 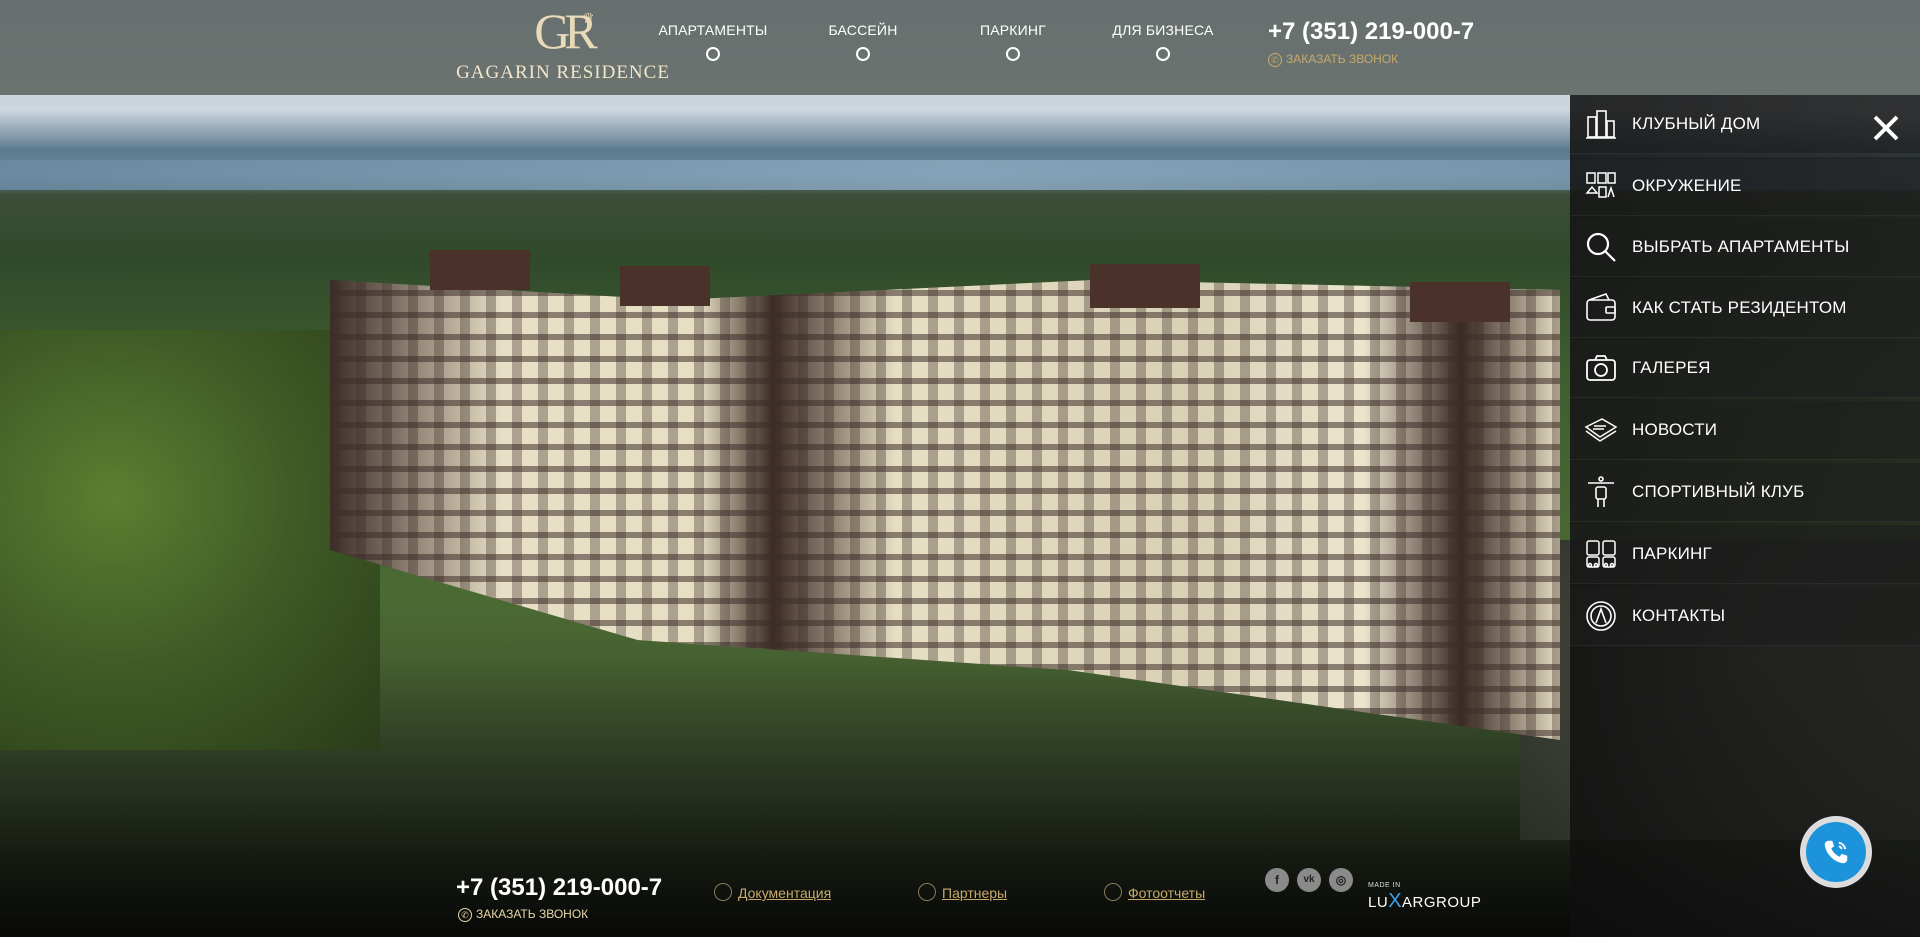 I want to click on header-phone: +7 (351) 219-000-7, so click(x=1371, y=32).